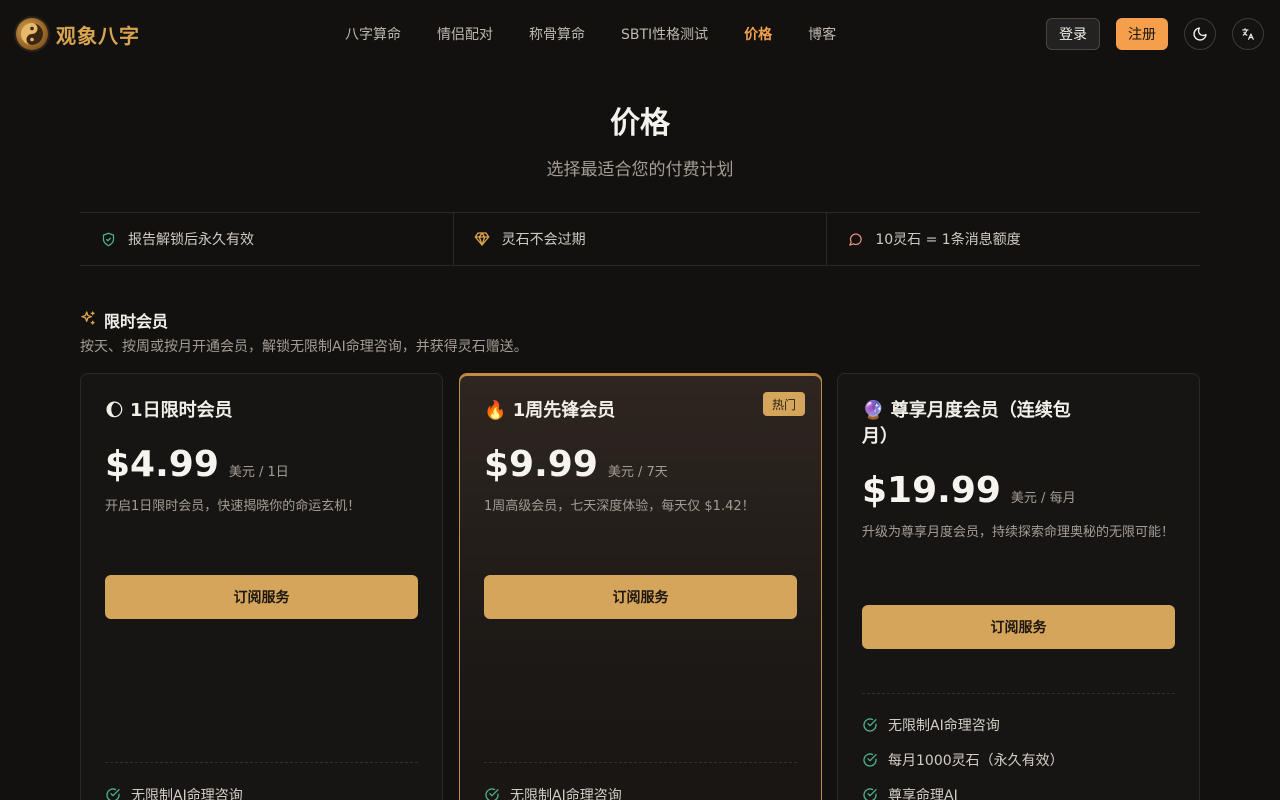 The height and width of the screenshot is (800, 1280). Describe the element at coordinates (162, 464) in the screenshot. I see `plan-price: $4.99` at that location.